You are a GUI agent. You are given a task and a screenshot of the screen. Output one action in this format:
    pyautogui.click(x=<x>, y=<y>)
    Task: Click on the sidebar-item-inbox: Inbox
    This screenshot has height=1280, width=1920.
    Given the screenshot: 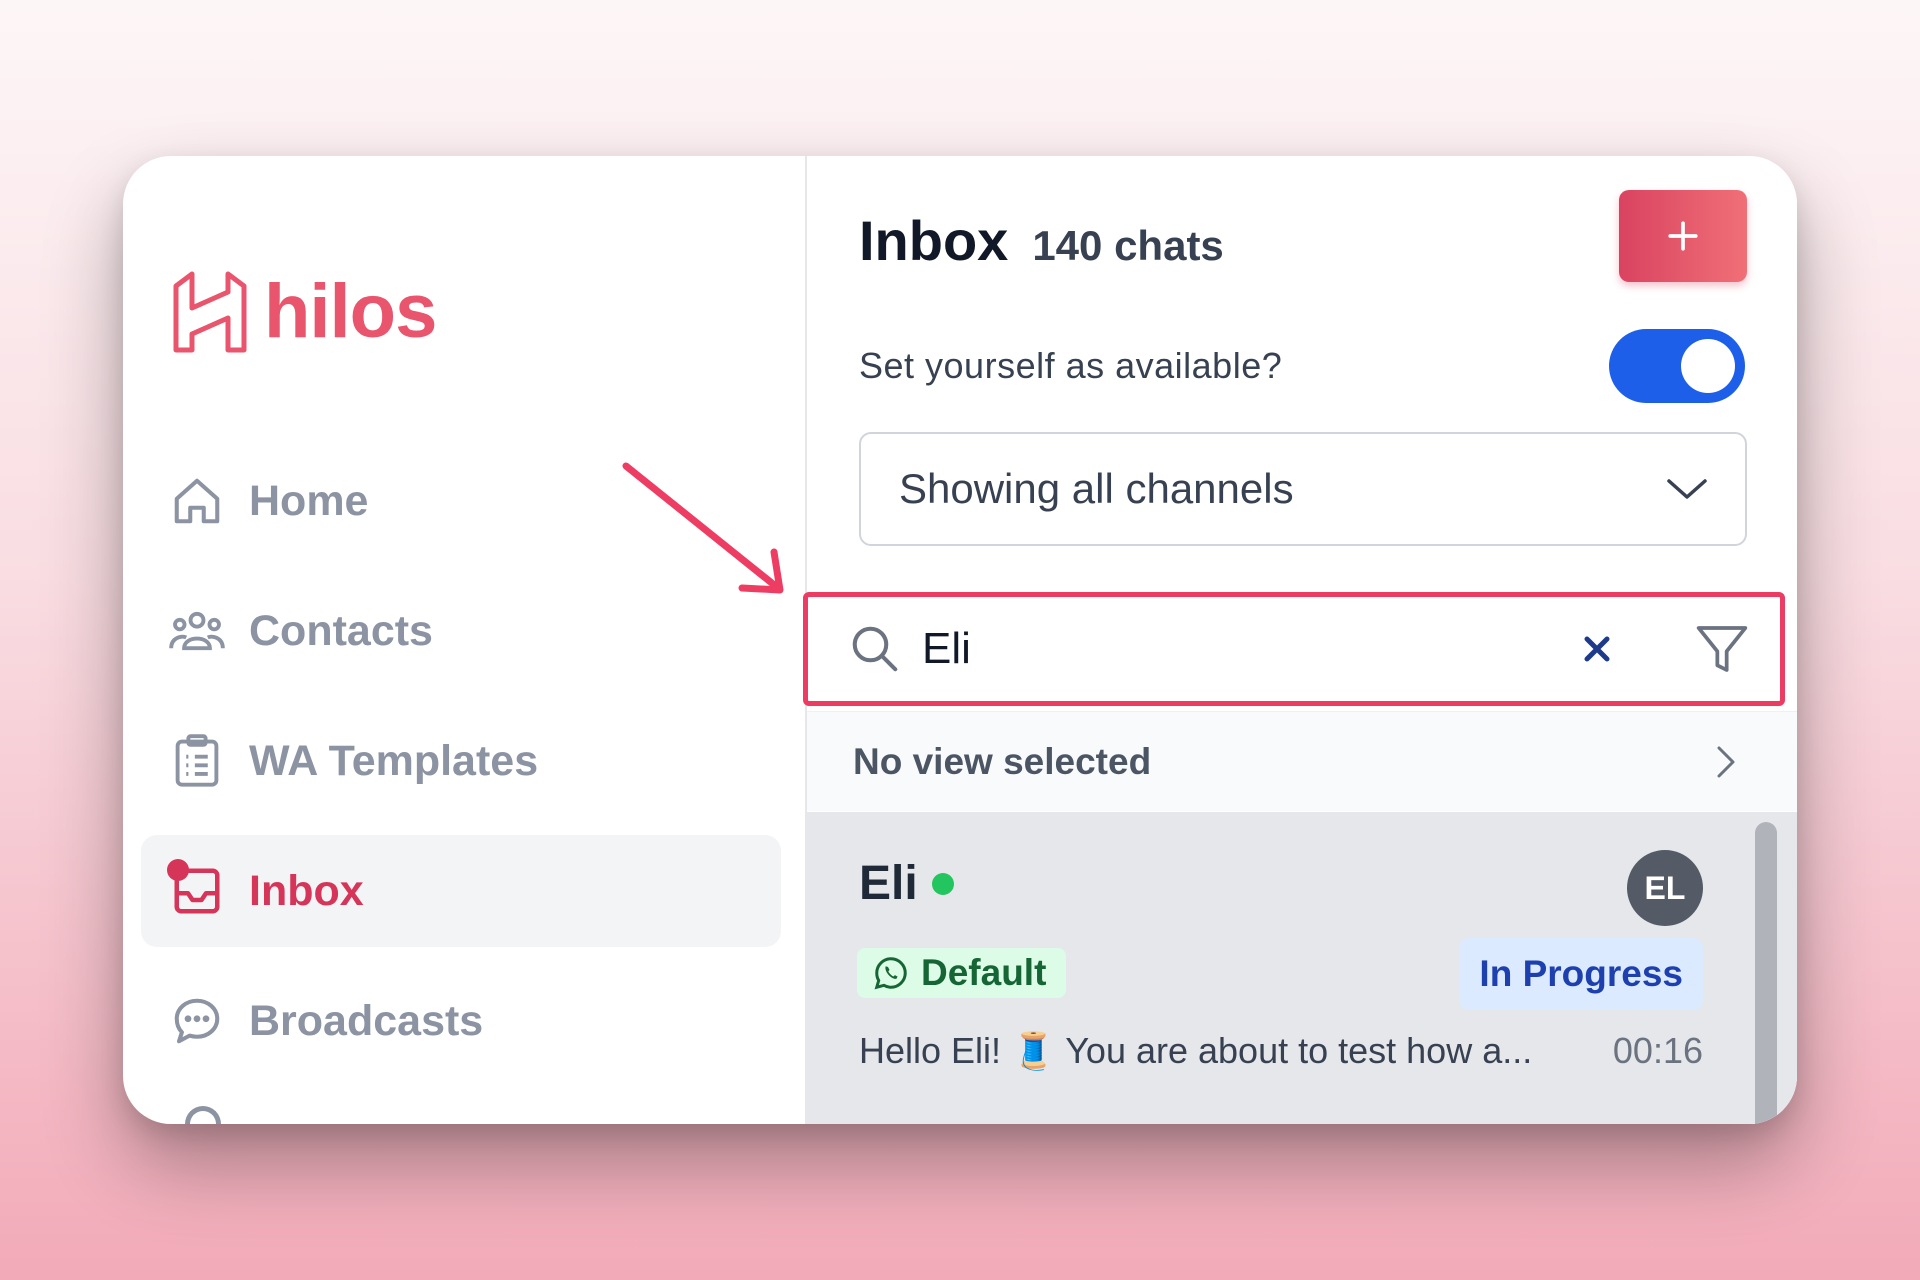 What is the action you would take?
    pyautogui.click(x=461, y=891)
    